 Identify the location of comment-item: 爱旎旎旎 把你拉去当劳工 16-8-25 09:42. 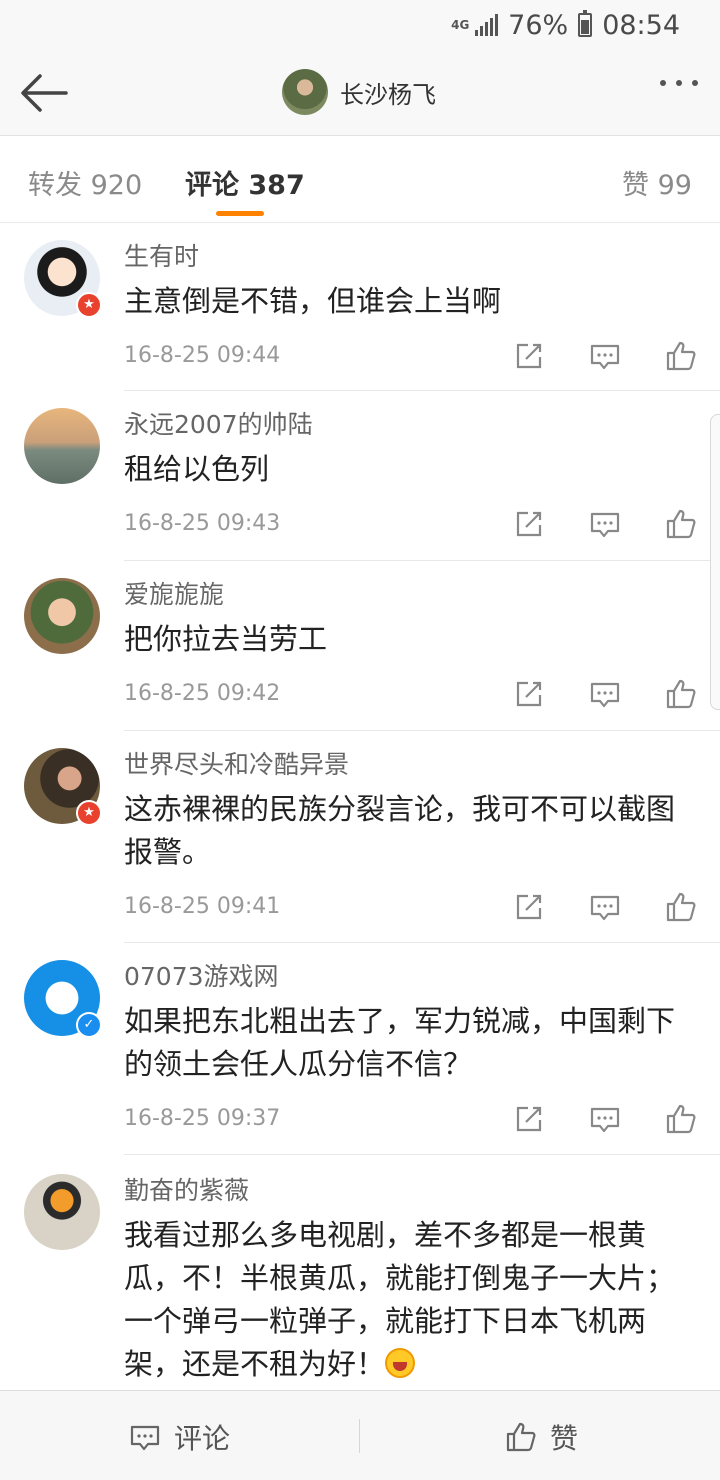
(360, 645).